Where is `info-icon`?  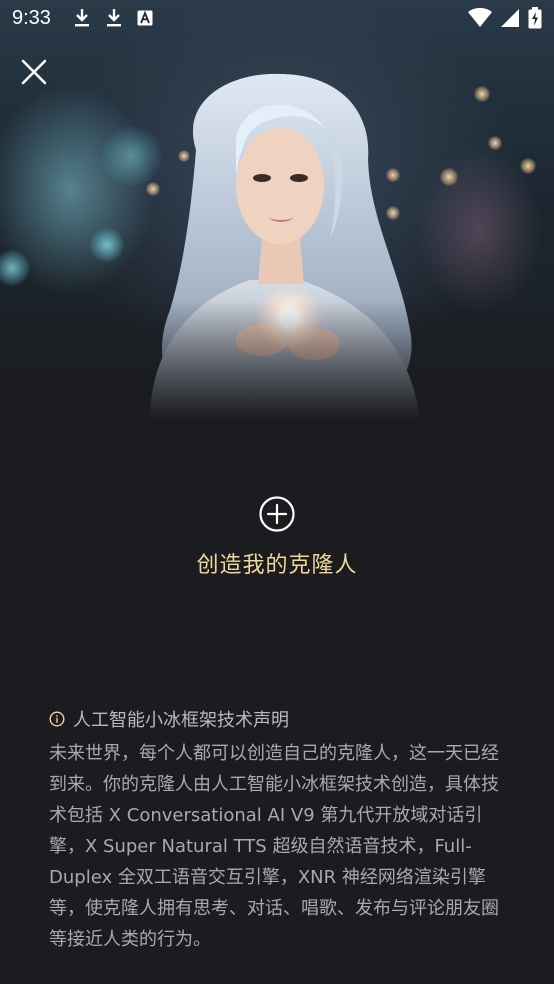
info-icon is located at coordinates (57, 719).